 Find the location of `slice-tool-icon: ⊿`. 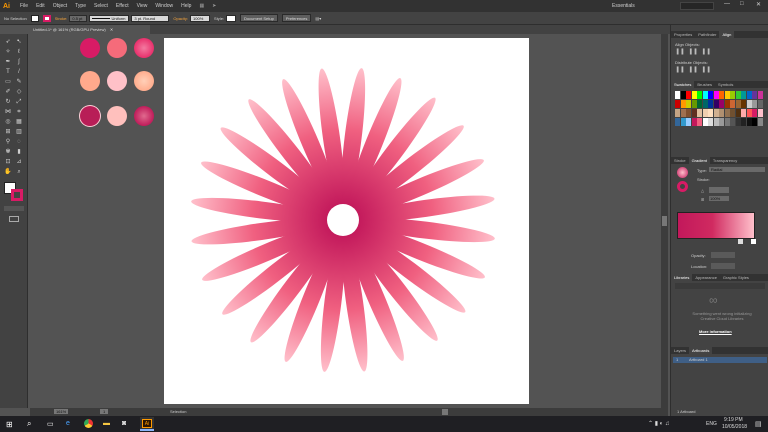

slice-tool-icon: ⊿ is located at coordinates (19, 162).